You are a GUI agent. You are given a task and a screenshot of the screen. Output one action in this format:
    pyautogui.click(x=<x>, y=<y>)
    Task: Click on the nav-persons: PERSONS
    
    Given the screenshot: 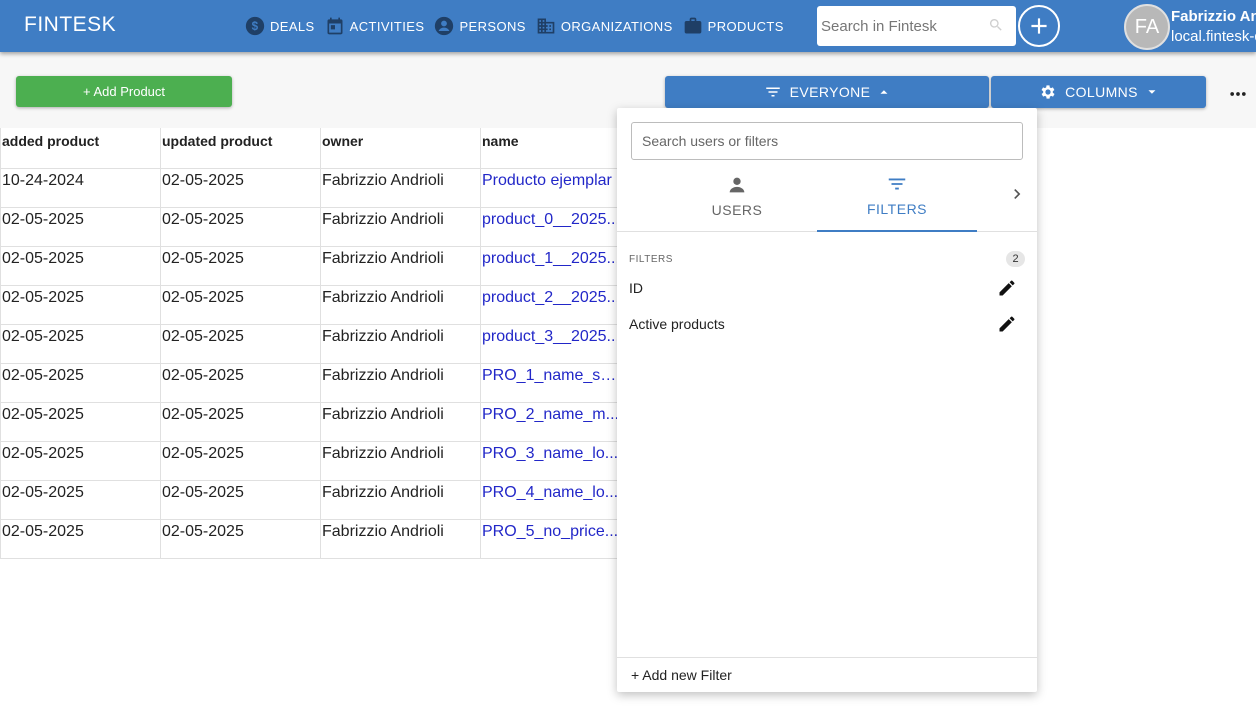 What is the action you would take?
    pyautogui.click(x=479, y=26)
    